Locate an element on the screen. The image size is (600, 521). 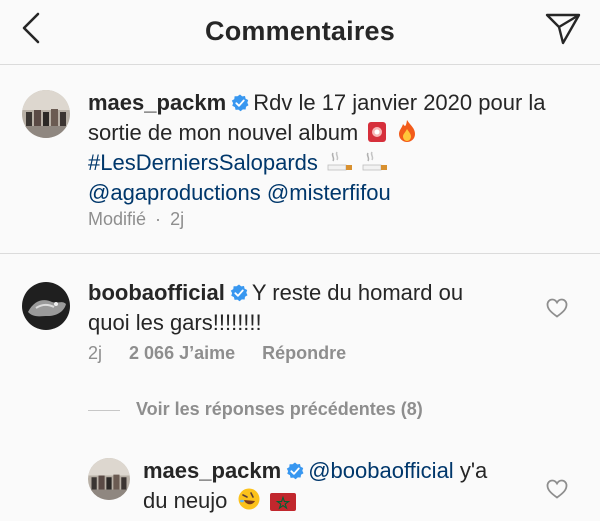
reply-username: maes_packm is located at coordinates (212, 470).